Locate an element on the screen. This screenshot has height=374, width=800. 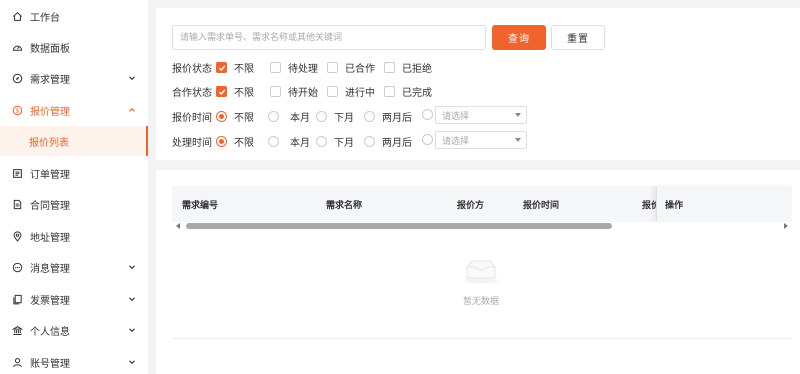
empty-state-text: 暂无数据 is located at coordinates (480, 302).